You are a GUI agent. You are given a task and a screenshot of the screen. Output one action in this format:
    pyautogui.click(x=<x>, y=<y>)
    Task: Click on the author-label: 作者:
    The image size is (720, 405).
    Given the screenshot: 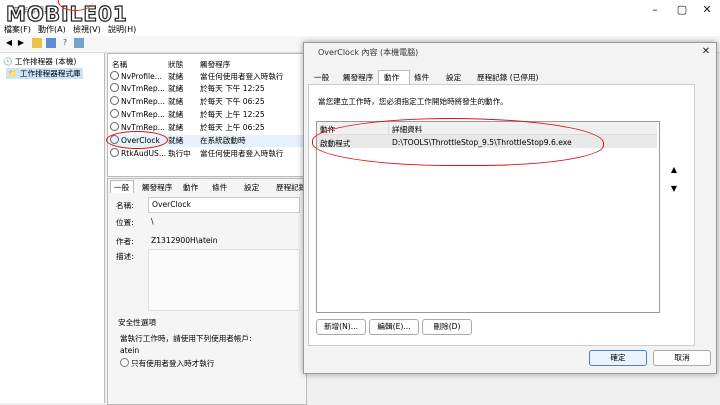 What is the action you would take?
    pyautogui.click(x=125, y=241)
    